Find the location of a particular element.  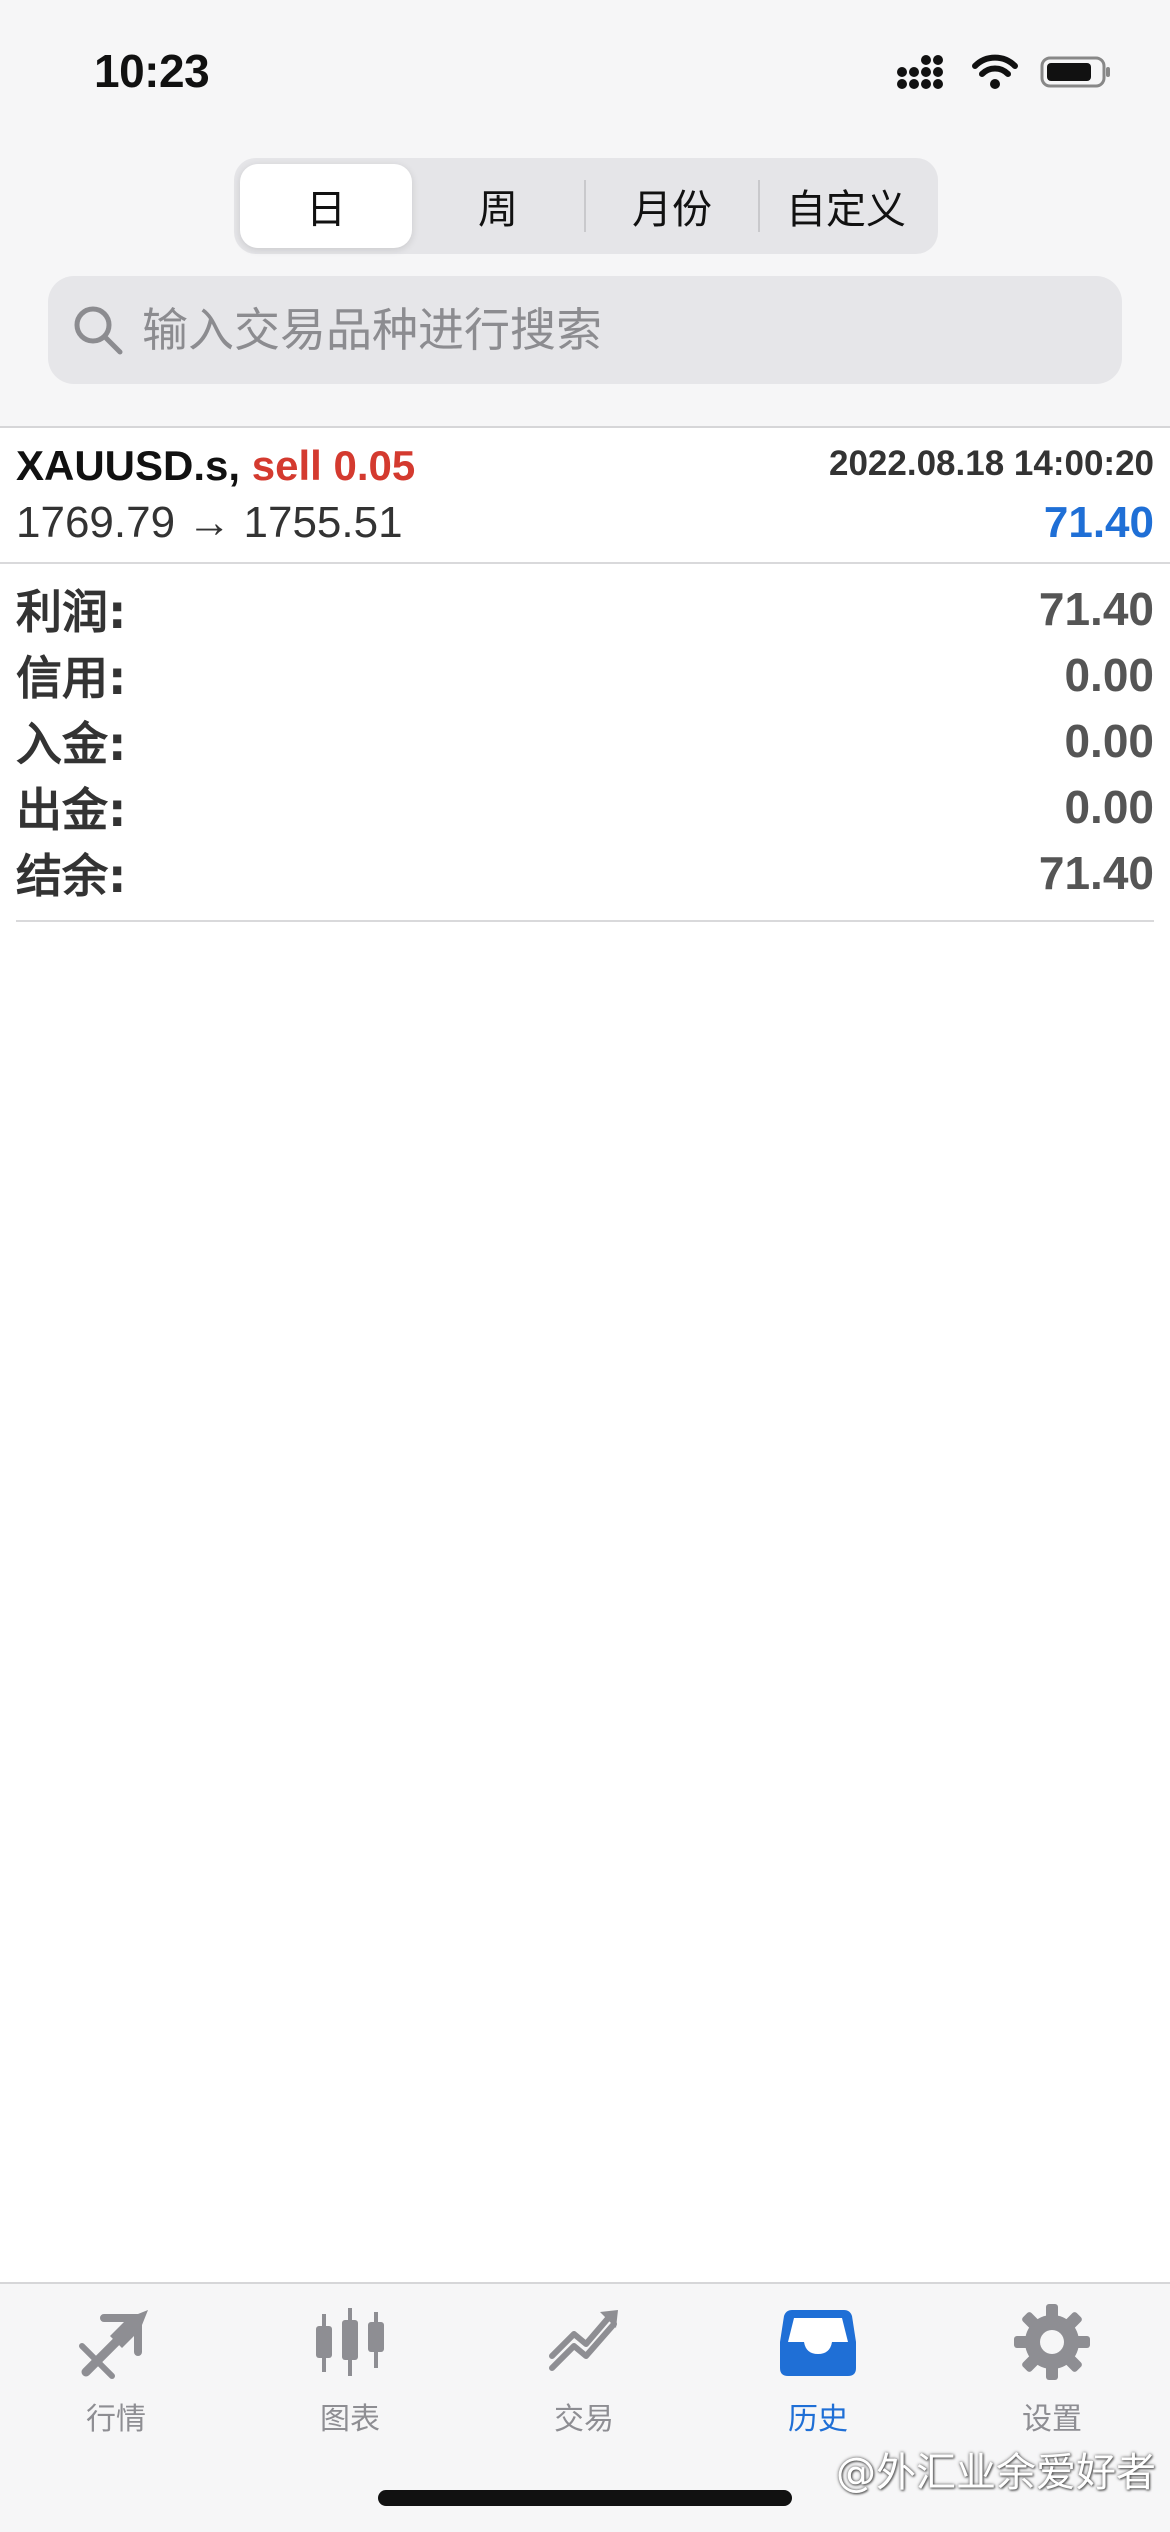

summary-label: 出金: is located at coordinates (71, 810).